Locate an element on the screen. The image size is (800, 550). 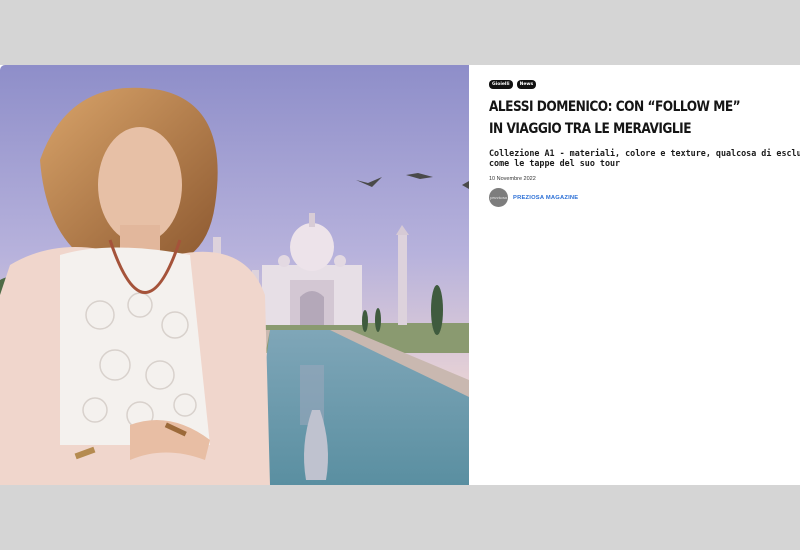
avatar: preziosa is located at coordinates (498, 197).